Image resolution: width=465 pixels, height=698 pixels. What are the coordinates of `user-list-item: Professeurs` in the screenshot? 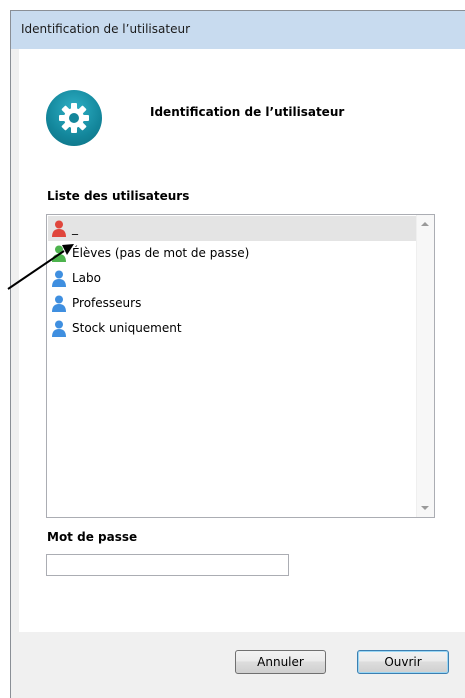 It's located at (232, 303).